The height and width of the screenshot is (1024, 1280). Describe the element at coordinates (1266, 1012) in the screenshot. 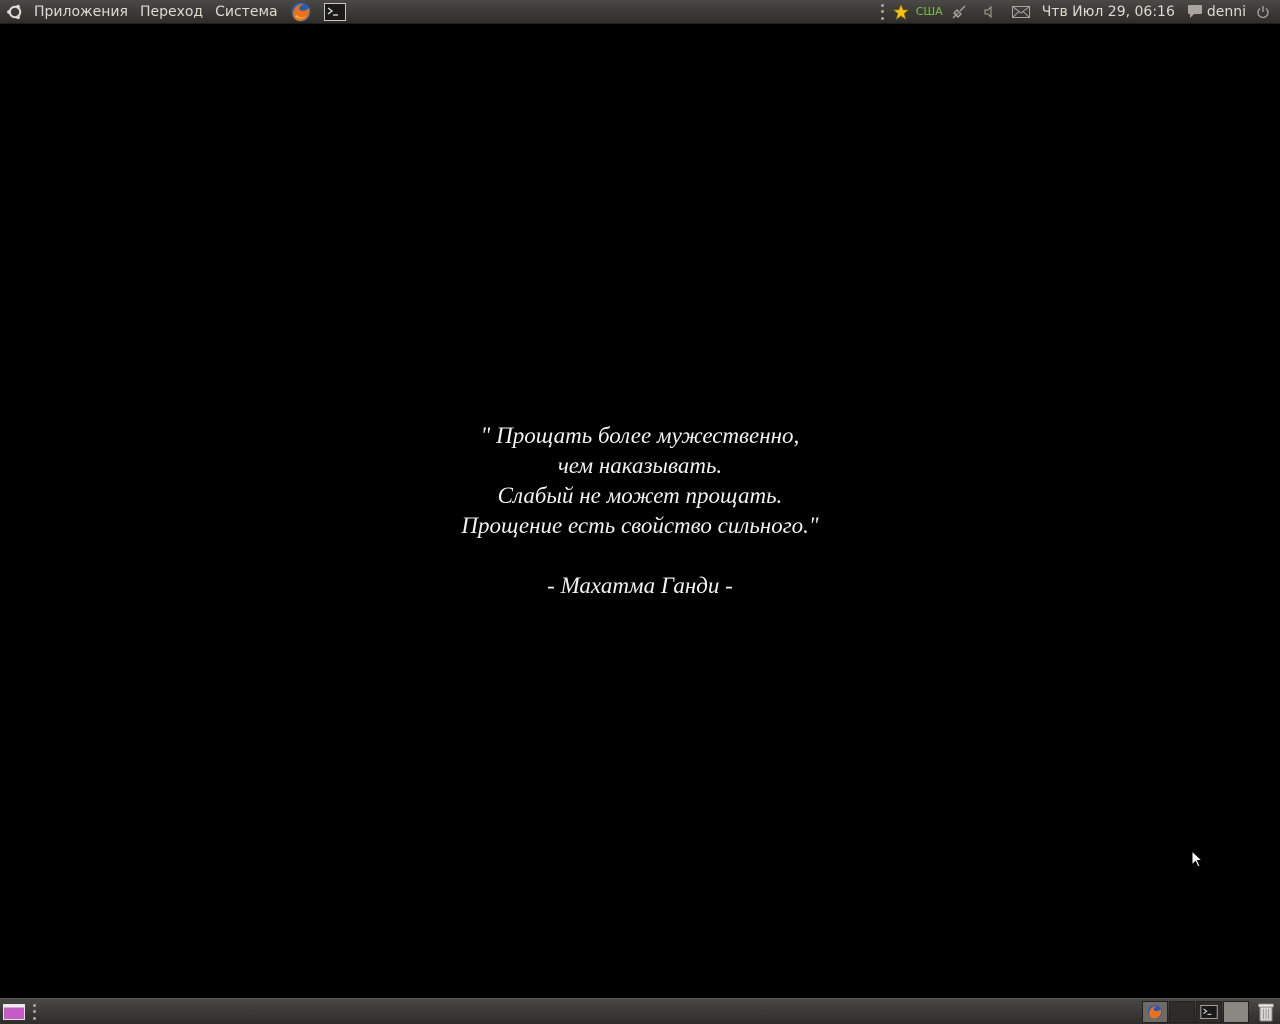

I see `trash-icon` at that location.